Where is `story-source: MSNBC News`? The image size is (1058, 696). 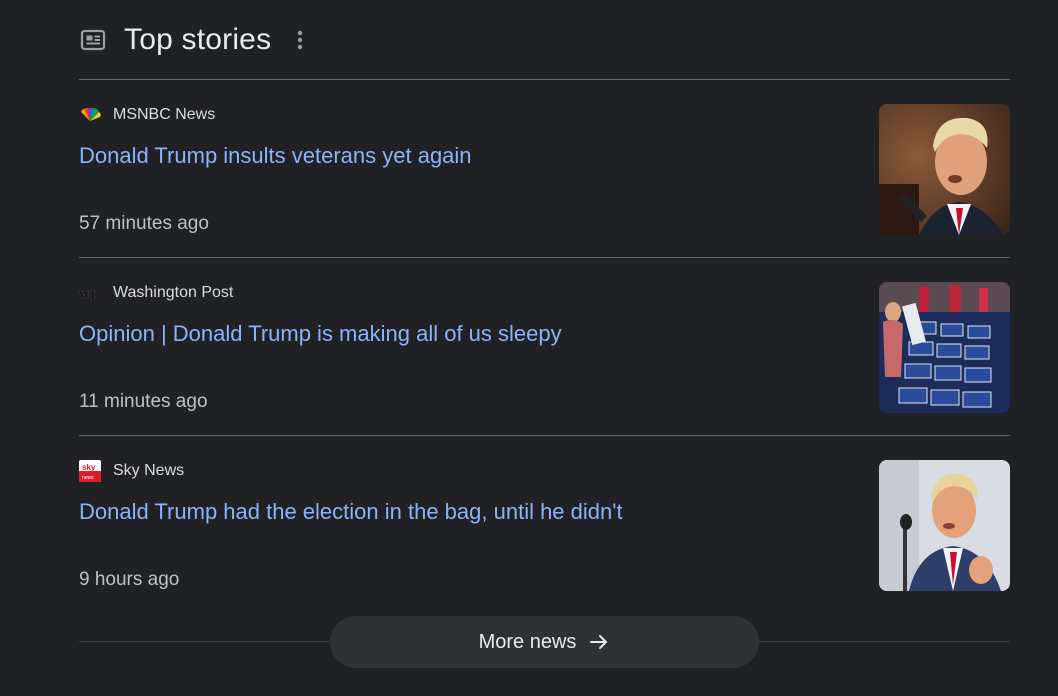 story-source: MSNBC News is located at coordinates (147, 115).